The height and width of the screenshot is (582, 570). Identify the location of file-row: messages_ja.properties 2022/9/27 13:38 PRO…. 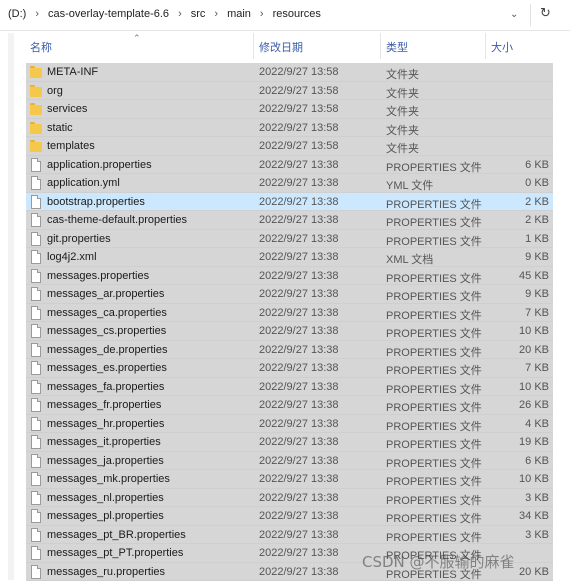
(289, 460).